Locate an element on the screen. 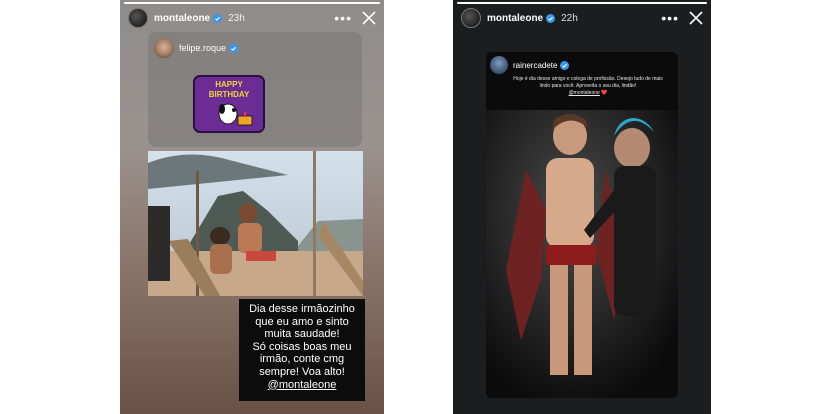 Image resolution: width=828 pixels, height=414 pixels. reshared-story-card: felipe.roque HAPPY BIRTHDAY is located at coordinates (255, 89).